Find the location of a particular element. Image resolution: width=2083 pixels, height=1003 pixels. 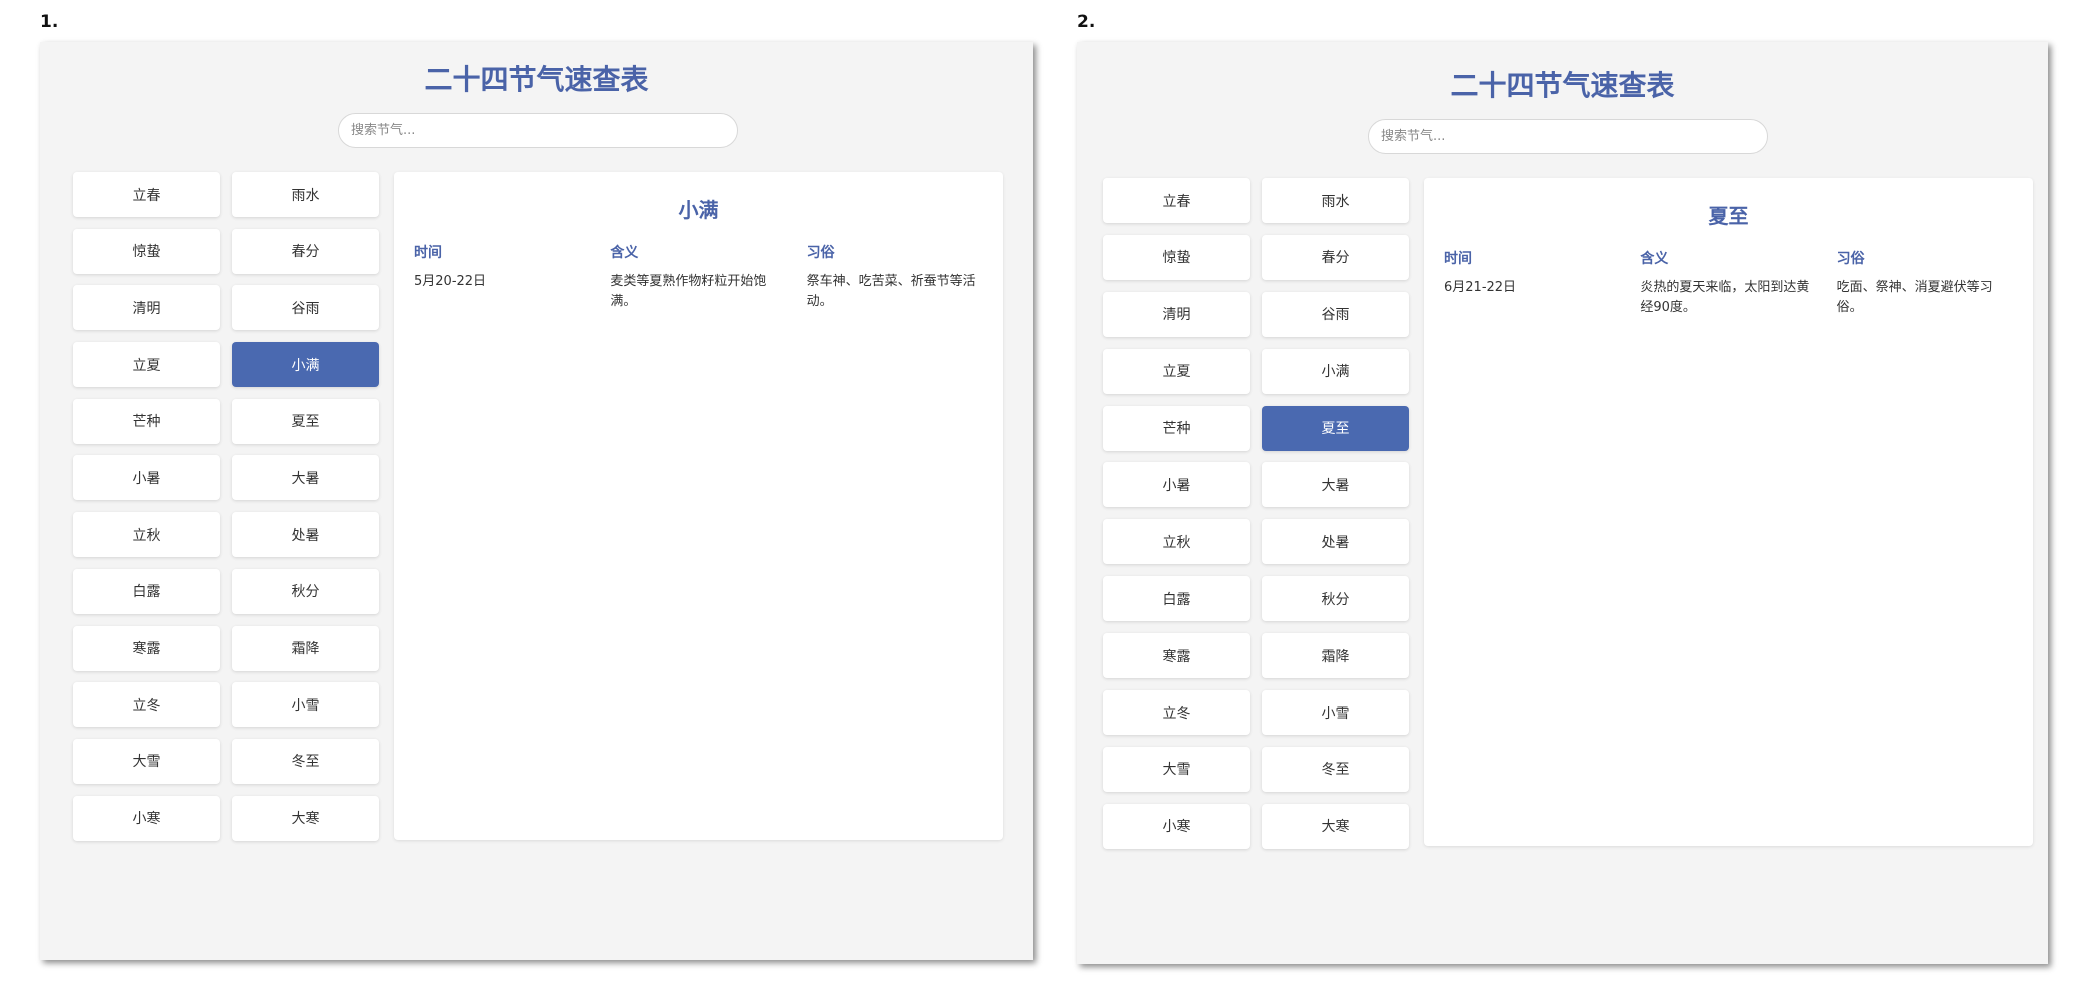

detail-title: 小满 is located at coordinates (698, 210).